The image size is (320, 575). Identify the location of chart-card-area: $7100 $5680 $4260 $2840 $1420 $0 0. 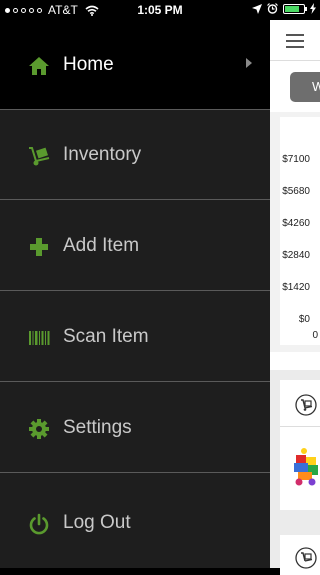
(295, 232).